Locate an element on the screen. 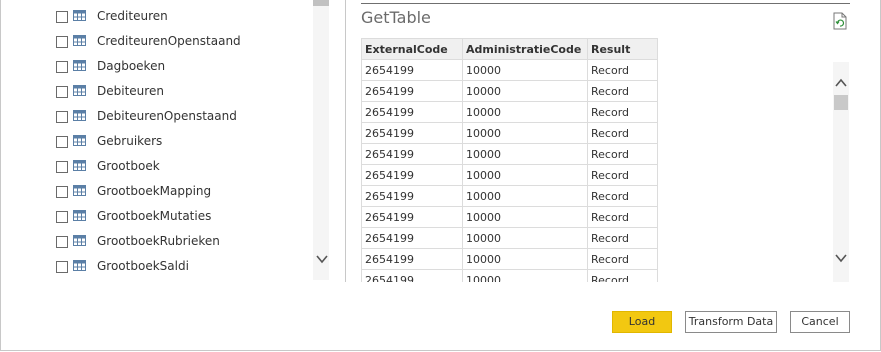 The width and height of the screenshot is (881, 352). navigator-item-label: GrootboekMapping is located at coordinates (154, 191).